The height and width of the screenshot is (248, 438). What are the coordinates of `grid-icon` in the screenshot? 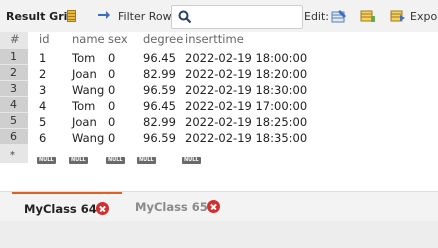 It's located at (71, 16).